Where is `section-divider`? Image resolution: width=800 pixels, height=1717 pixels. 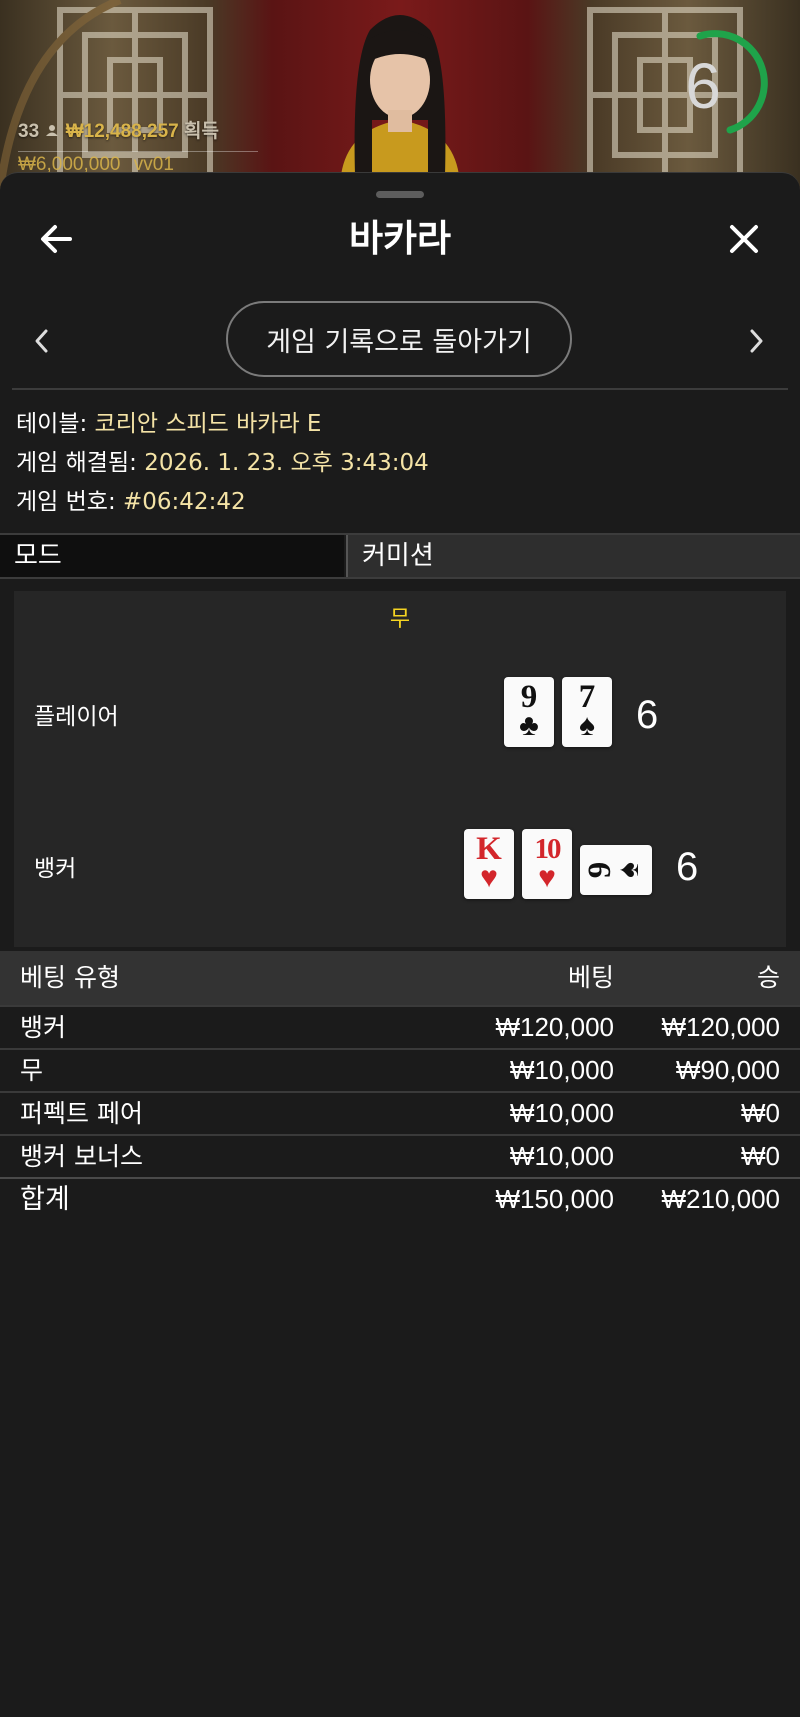
section-divider is located at coordinates (400, 389).